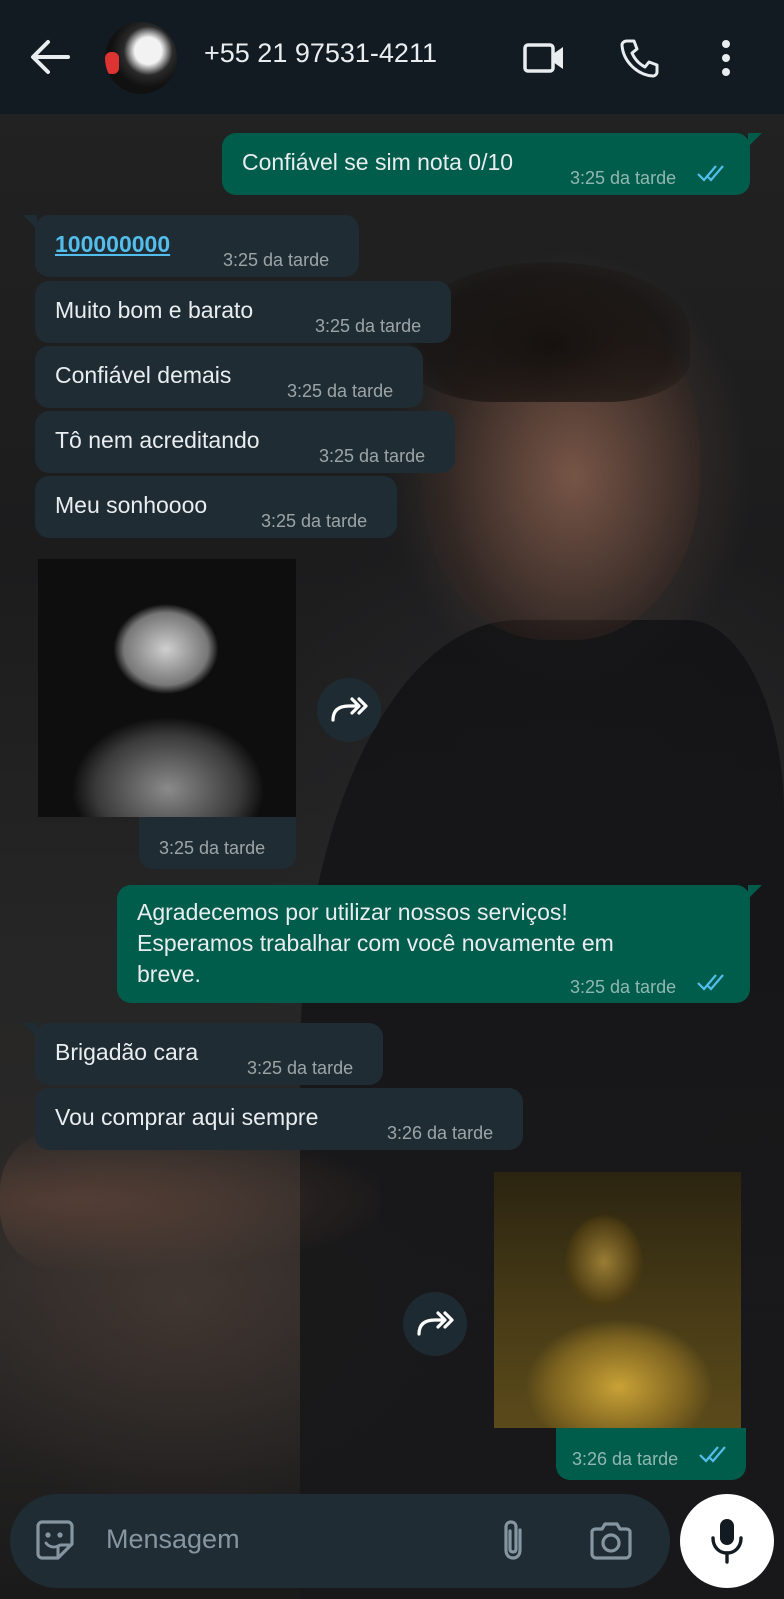  I want to click on wallpaper-arm, so click(190, 1200).